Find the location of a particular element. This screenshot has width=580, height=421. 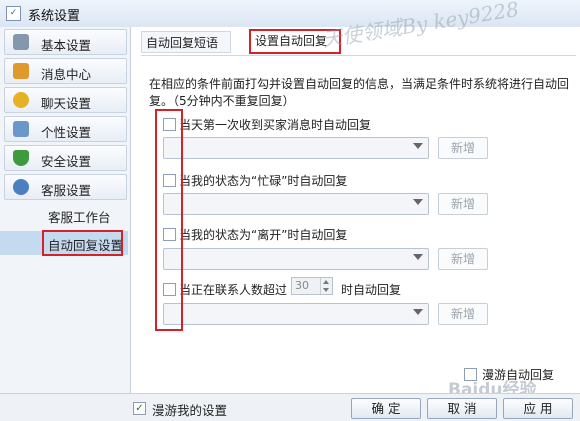

rule-away-label: 当我的状态为“离开”时自动回复 is located at coordinates (263, 235).